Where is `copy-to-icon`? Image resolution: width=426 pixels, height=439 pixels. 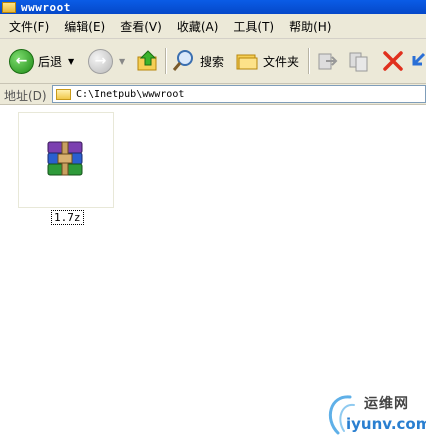 copy-to-icon is located at coordinates (358, 62).